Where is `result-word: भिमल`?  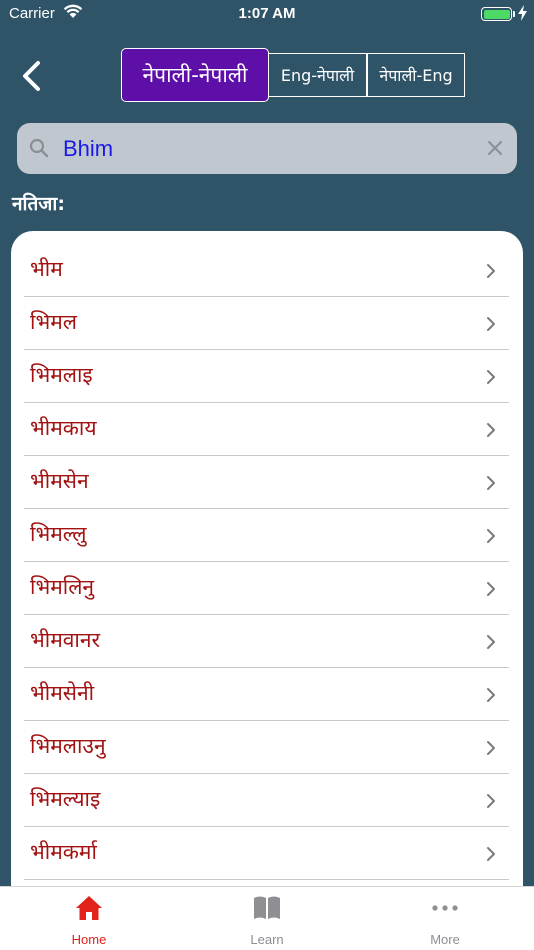 result-word: भिमल is located at coordinates (53, 322).